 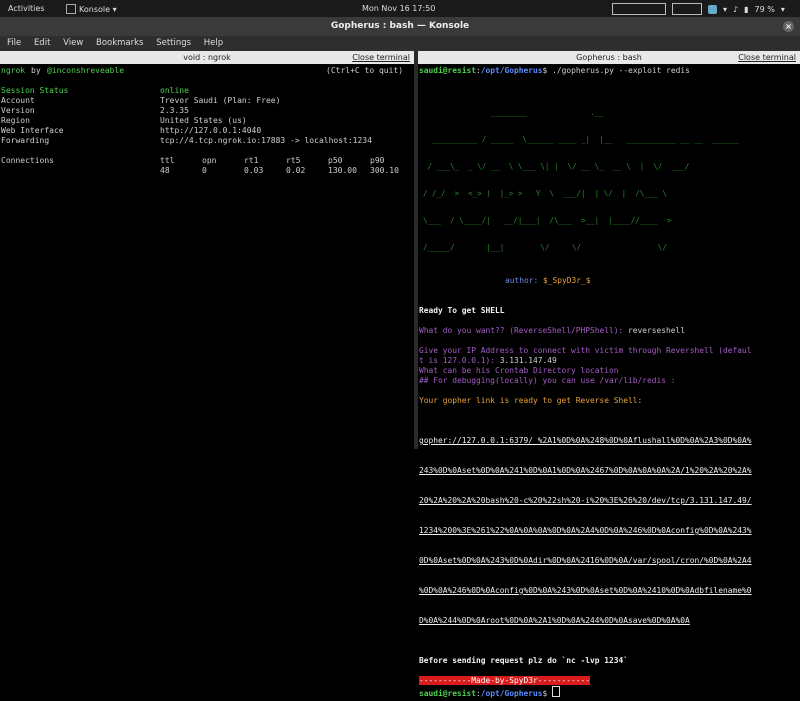 I want to click on ngrok-by: by, so click(x=36, y=70).